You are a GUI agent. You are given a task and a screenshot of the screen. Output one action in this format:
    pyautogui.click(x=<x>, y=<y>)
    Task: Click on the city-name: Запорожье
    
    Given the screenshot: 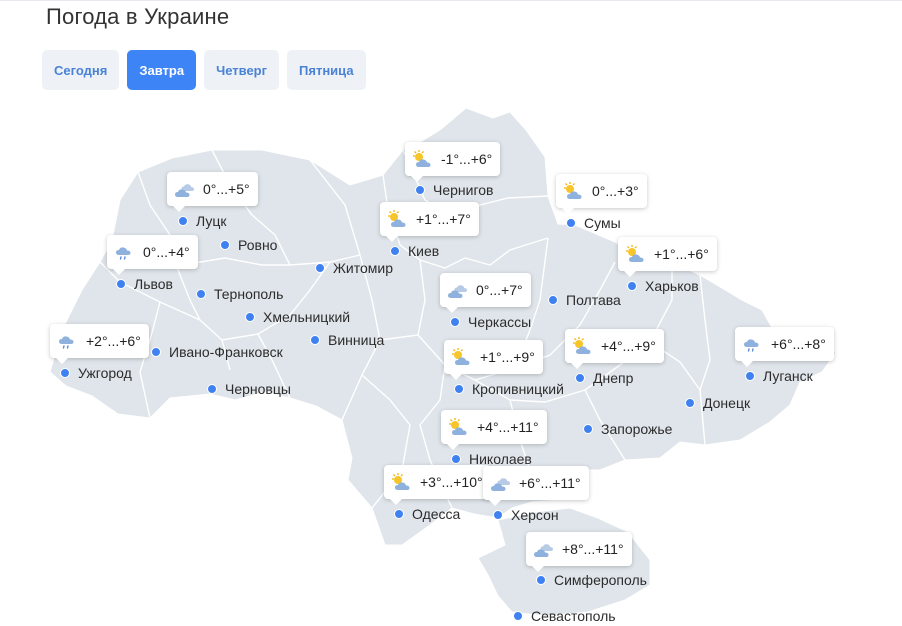 What is the action you would take?
    pyautogui.click(x=637, y=429)
    